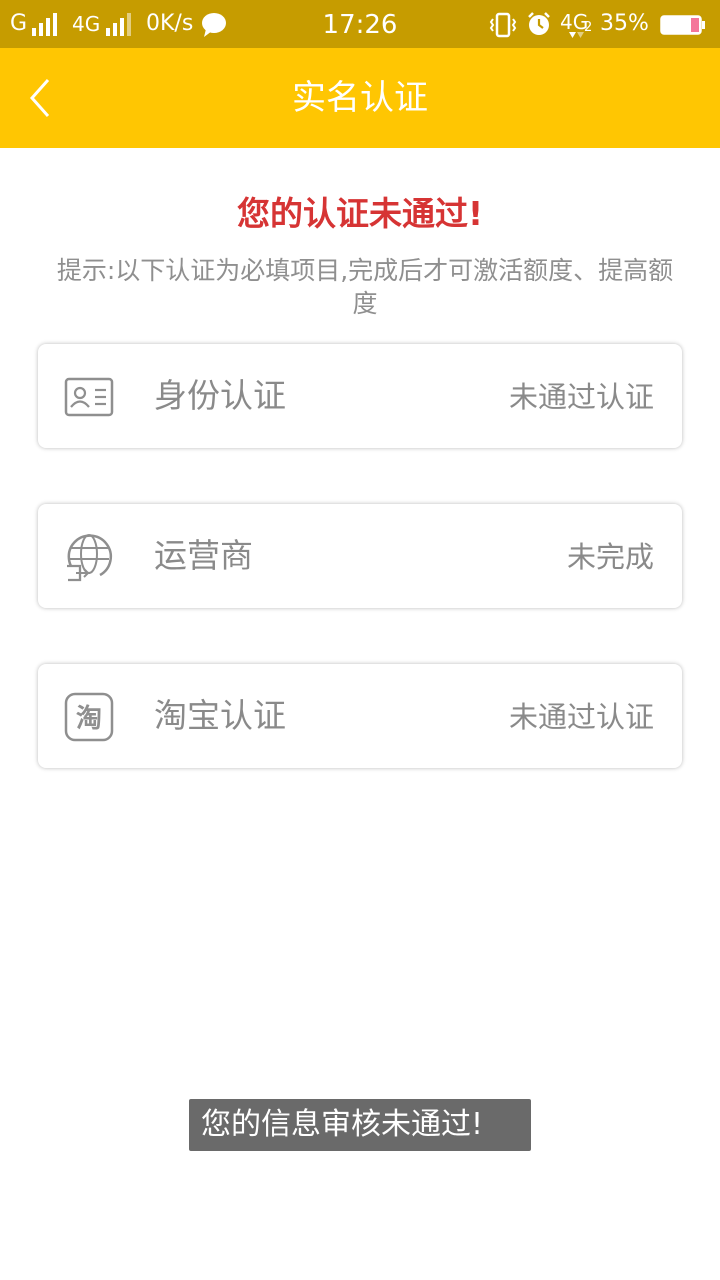 Image resolution: width=720 pixels, height=1280 pixels. I want to click on alert-title: 您的认证未通过!, so click(360, 213).